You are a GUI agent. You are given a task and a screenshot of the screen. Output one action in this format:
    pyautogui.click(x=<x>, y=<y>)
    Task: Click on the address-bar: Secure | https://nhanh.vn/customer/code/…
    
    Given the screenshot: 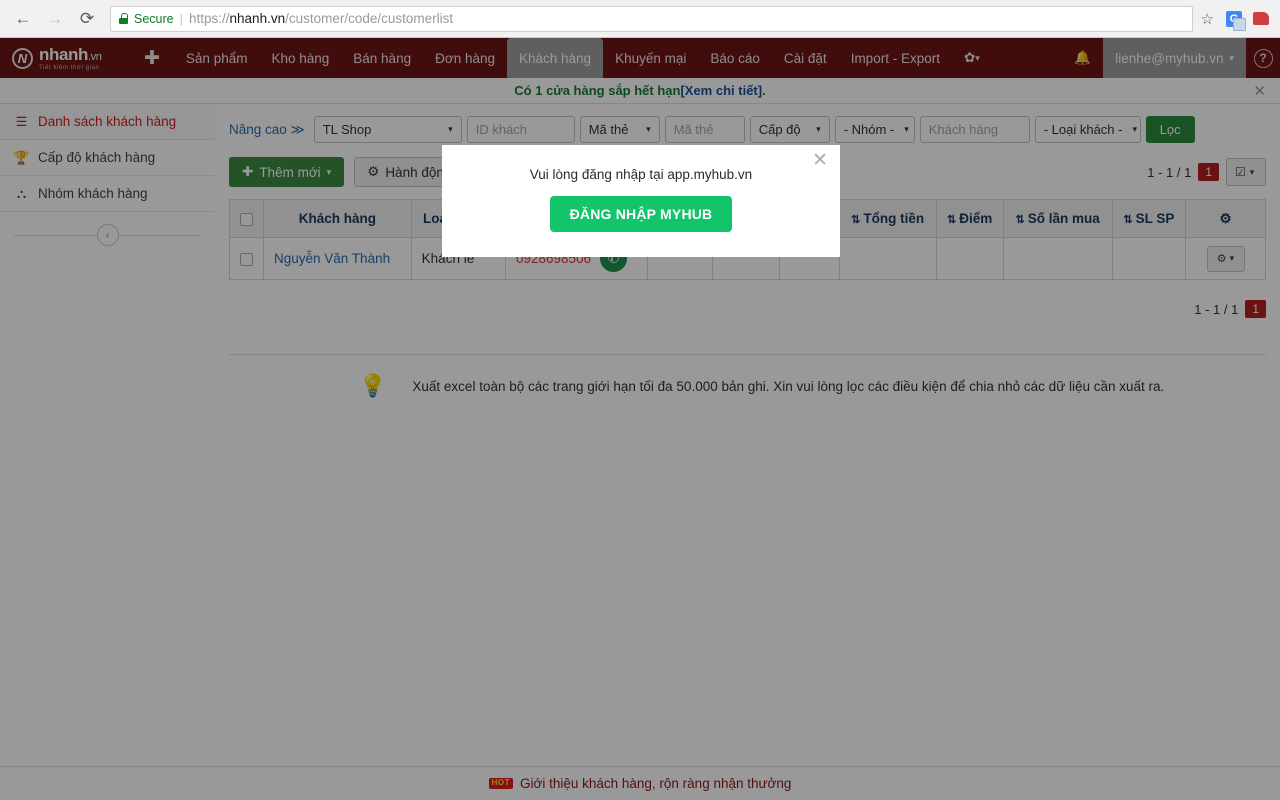 What is the action you would take?
    pyautogui.click(x=651, y=18)
    